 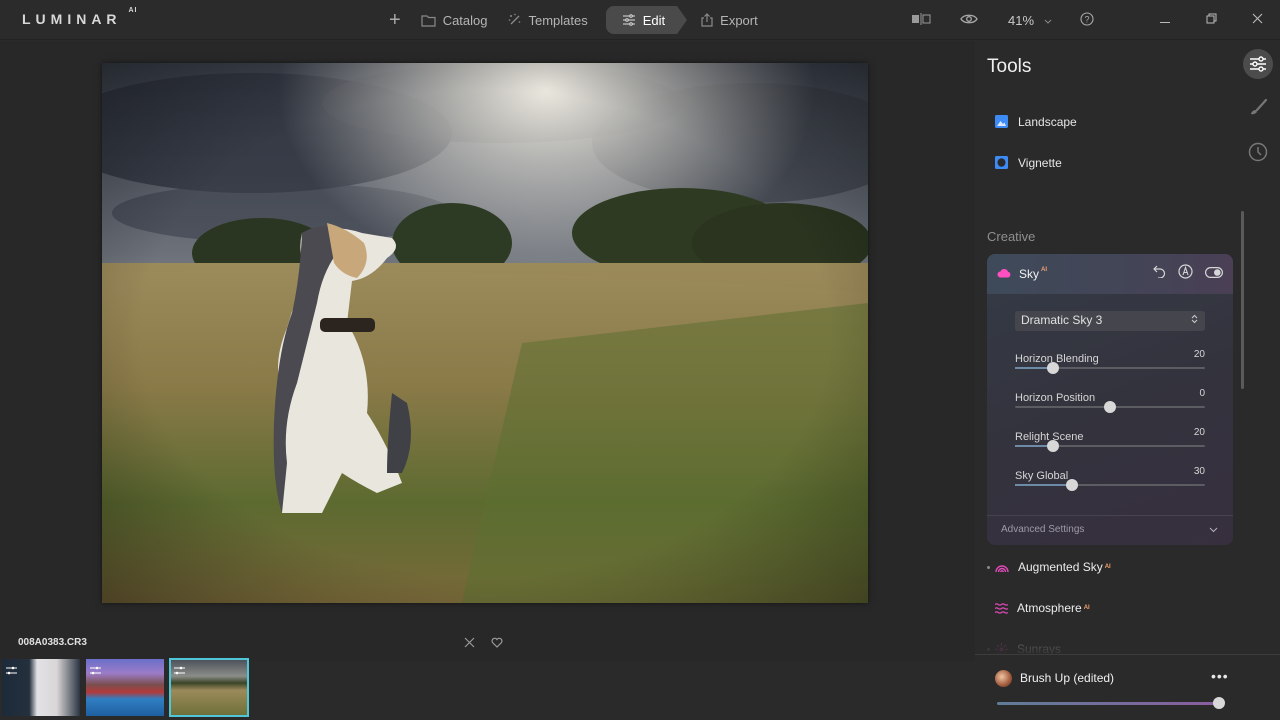 I want to click on tab-local-masking, so click(x=1258, y=108).